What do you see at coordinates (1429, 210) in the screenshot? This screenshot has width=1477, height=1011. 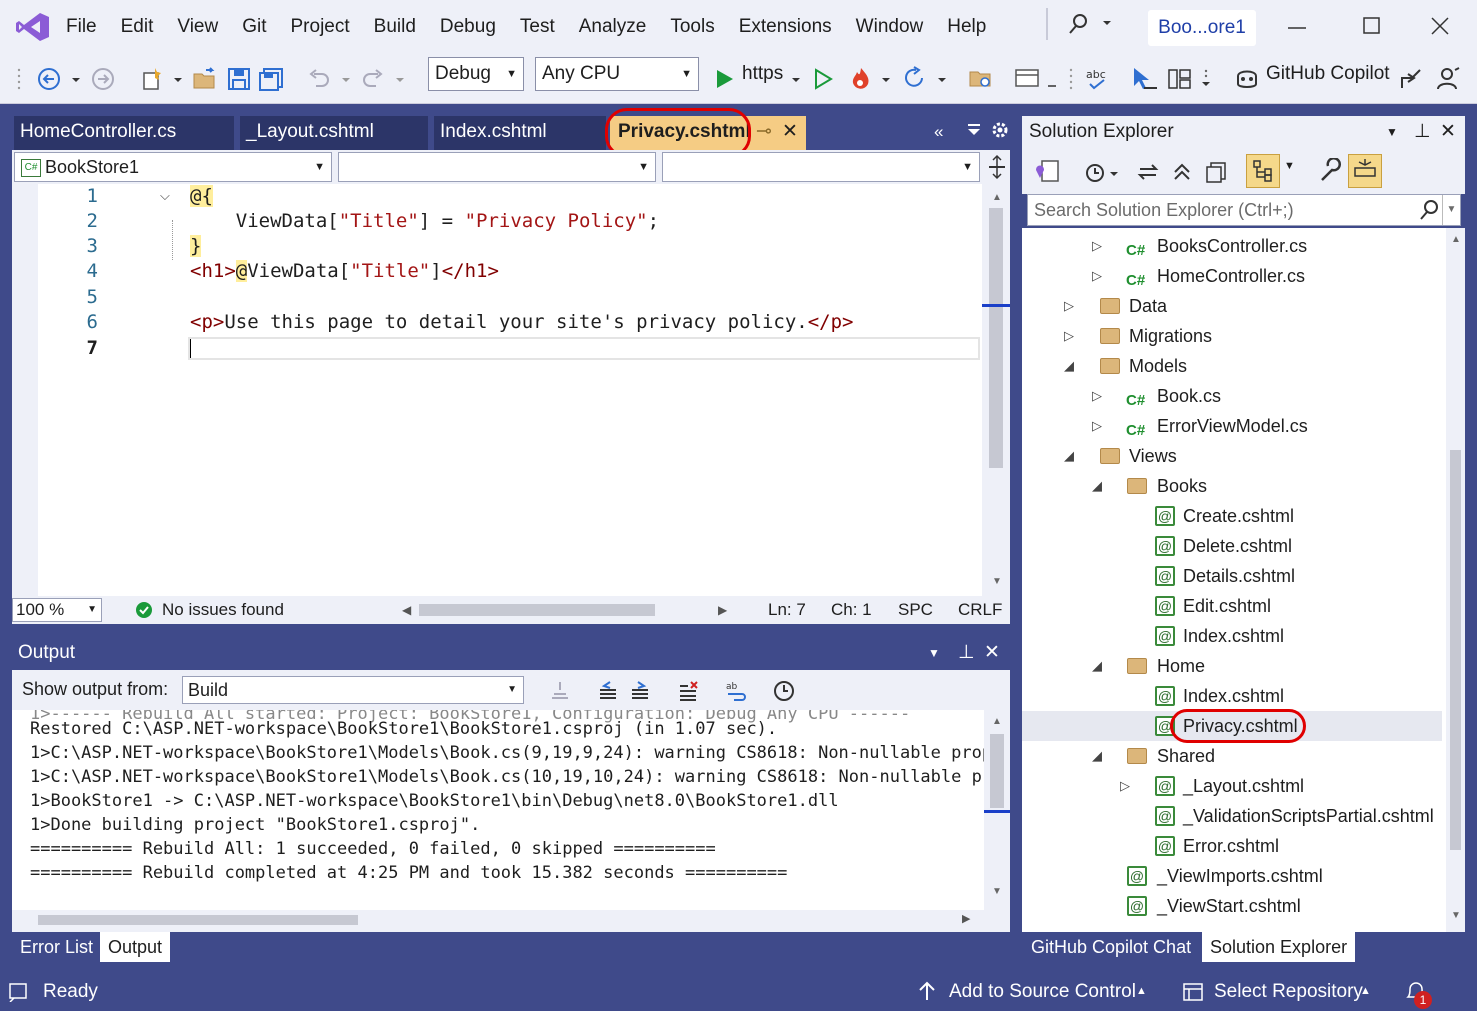 I see `search-icon` at bounding box center [1429, 210].